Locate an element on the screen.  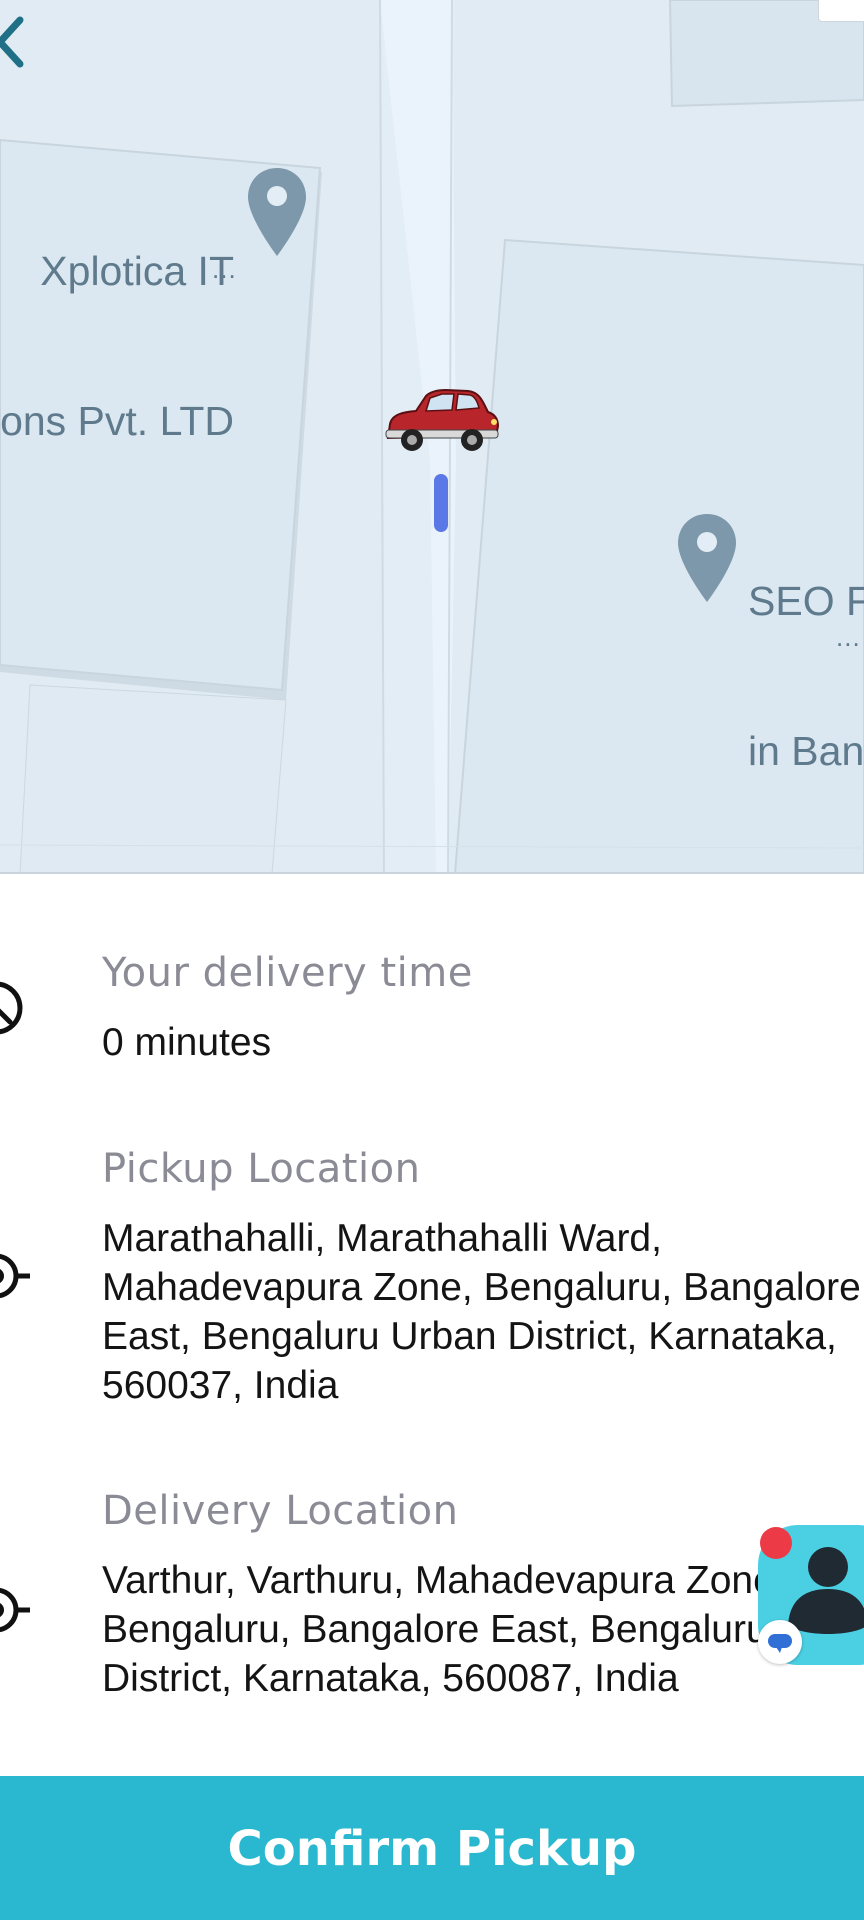
pickup-address-line: Marathahalli, Marathahalli Ward, is located at coordinates (382, 1238).